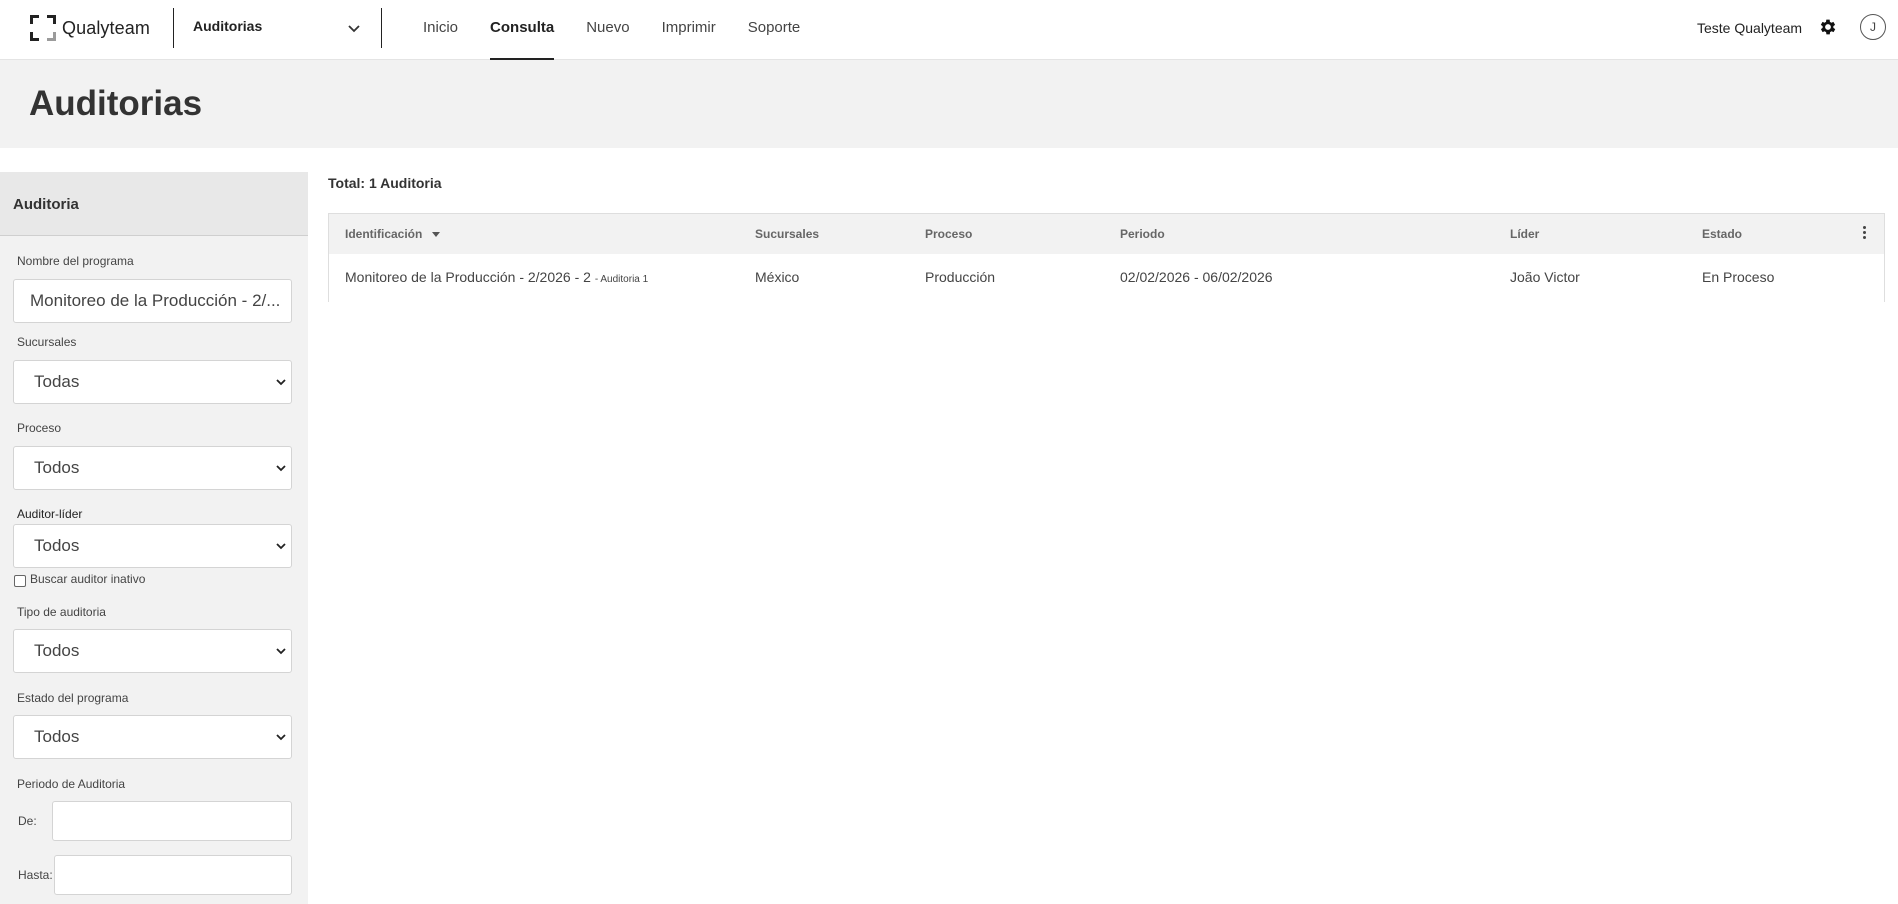 The height and width of the screenshot is (904, 1898). I want to click on cell-period: 02/02/2026 - 06/02/2026, so click(1196, 277).